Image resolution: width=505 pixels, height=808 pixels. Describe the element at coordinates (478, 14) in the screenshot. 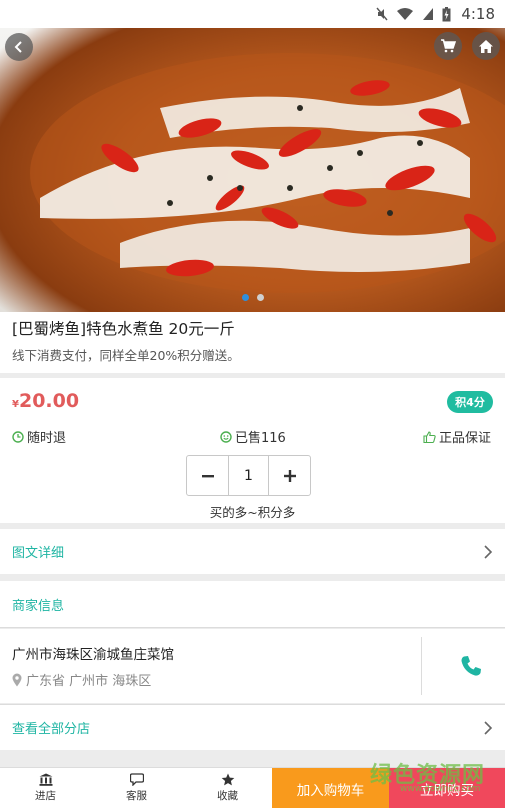

I see `status-time: 4:18` at that location.